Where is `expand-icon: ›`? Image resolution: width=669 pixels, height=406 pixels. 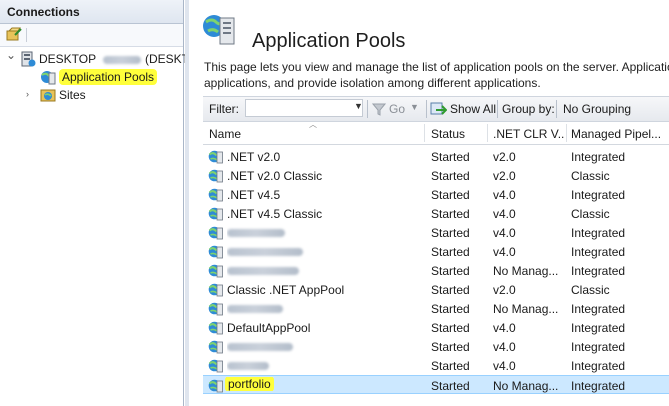 expand-icon: › is located at coordinates (30, 94).